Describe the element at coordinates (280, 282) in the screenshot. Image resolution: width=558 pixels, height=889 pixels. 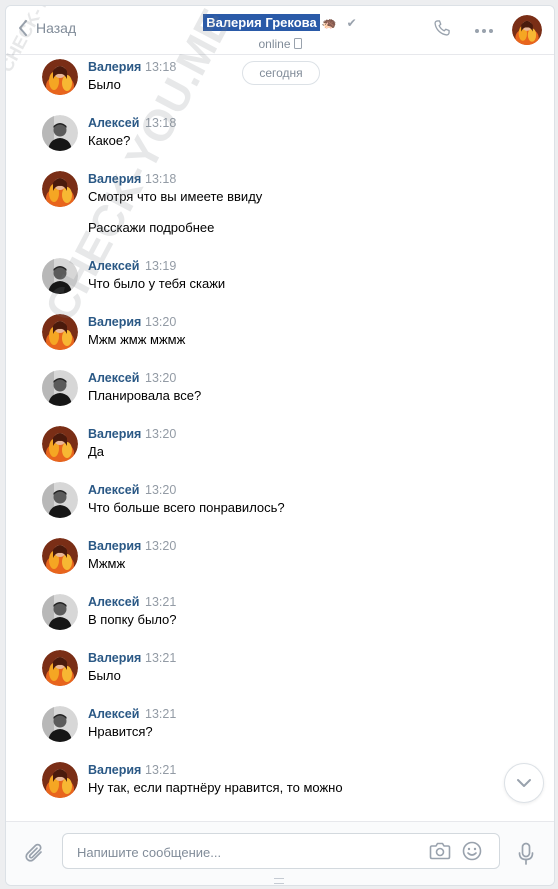
I see `message-row: Алексей 13:19 Что было у тебя скажи` at that location.